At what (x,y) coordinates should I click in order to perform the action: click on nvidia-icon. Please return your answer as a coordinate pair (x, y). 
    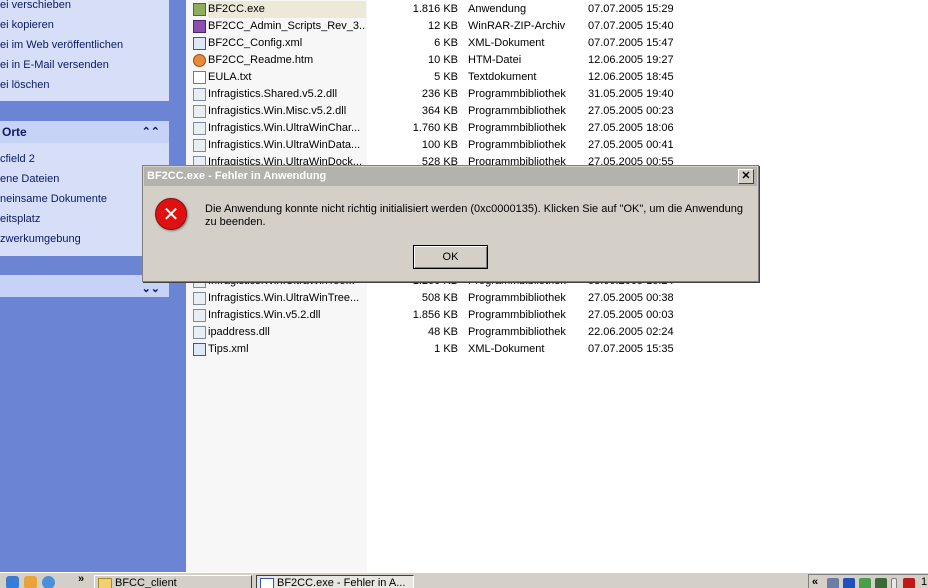
    Looking at the image, I should click on (881, 583).